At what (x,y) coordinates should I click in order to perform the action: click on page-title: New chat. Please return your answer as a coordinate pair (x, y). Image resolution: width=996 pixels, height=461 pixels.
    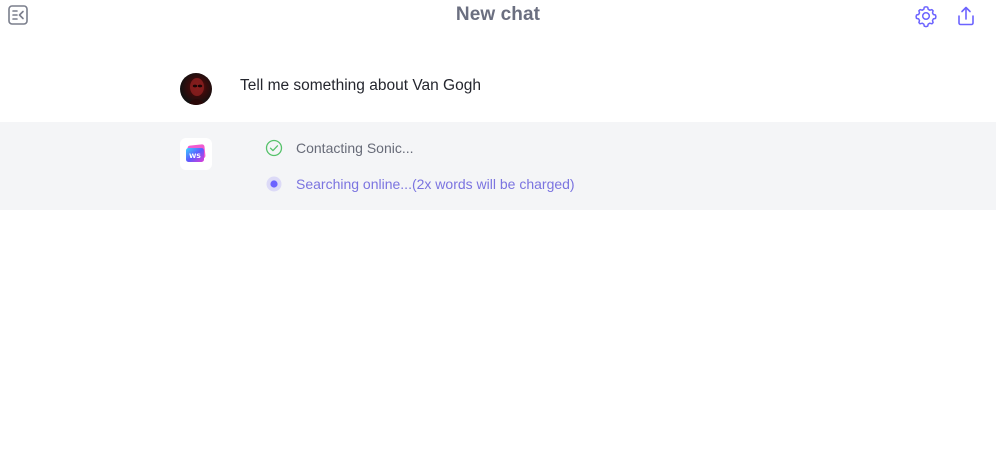
    Looking at the image, I should click on (498, 14).